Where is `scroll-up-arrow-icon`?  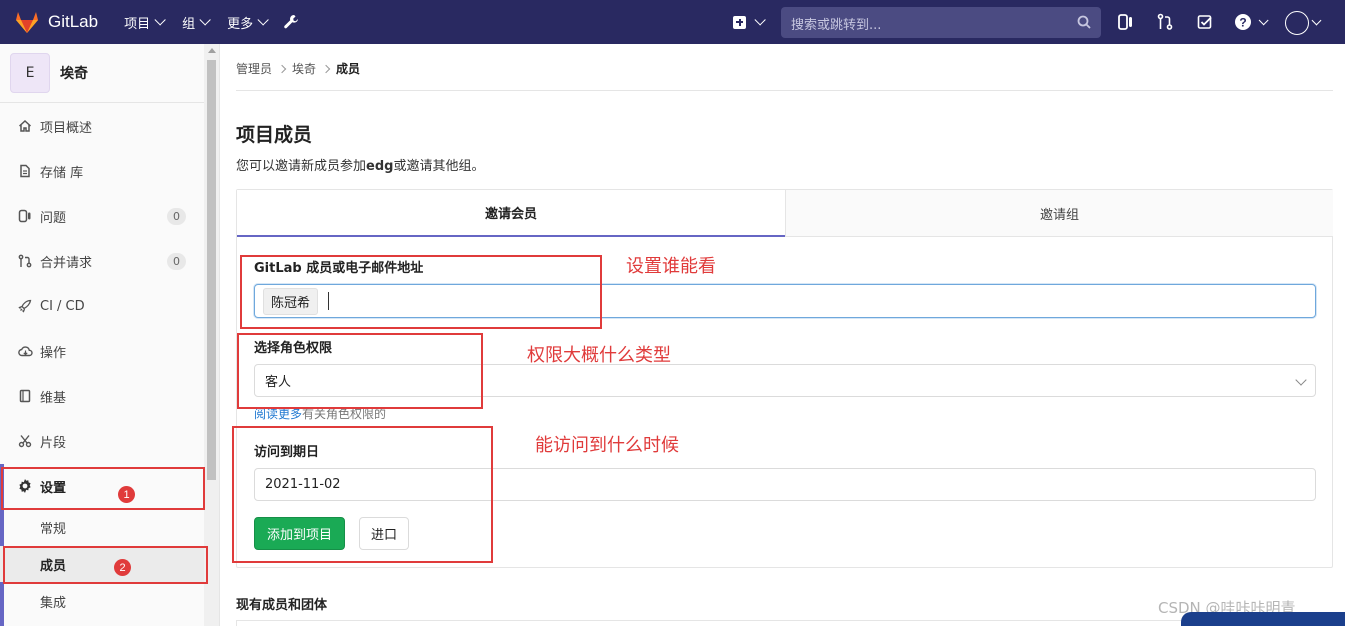 scroll-up-arrow-icon is located at coordinates (212, 50).